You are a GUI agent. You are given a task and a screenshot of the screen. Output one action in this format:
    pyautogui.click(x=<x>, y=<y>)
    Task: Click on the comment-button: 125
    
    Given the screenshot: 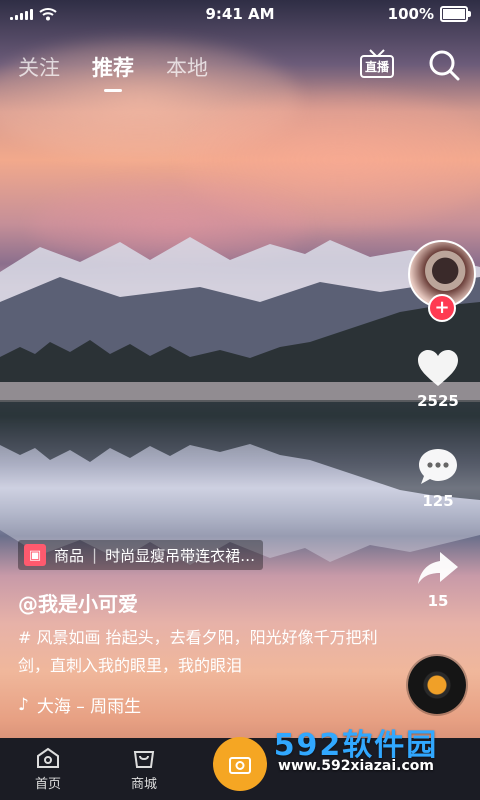 What is the action you would take?
    pyautogui.click(x=438, y=478)
    